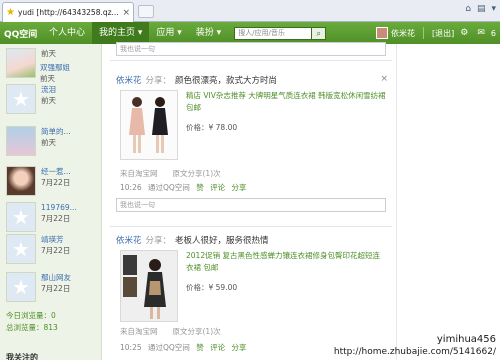 Image resolution: width=500 pixels, height=360 pixels. Describe the element at coordinates (286, 262) in the screenshot. I see `product-title: 2012促销 复古黑色性感蝉力镶连衣裙修身包臀印花超短连衣裙 包邮` at that location.